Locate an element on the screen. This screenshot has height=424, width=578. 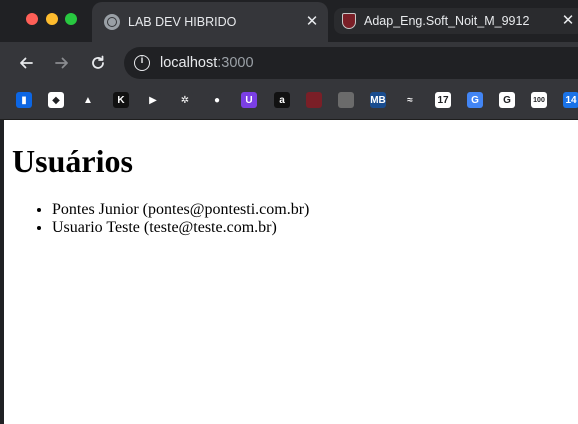
tab-title: LAB DEV HIBRIDO is located at coordinates (182, 22).